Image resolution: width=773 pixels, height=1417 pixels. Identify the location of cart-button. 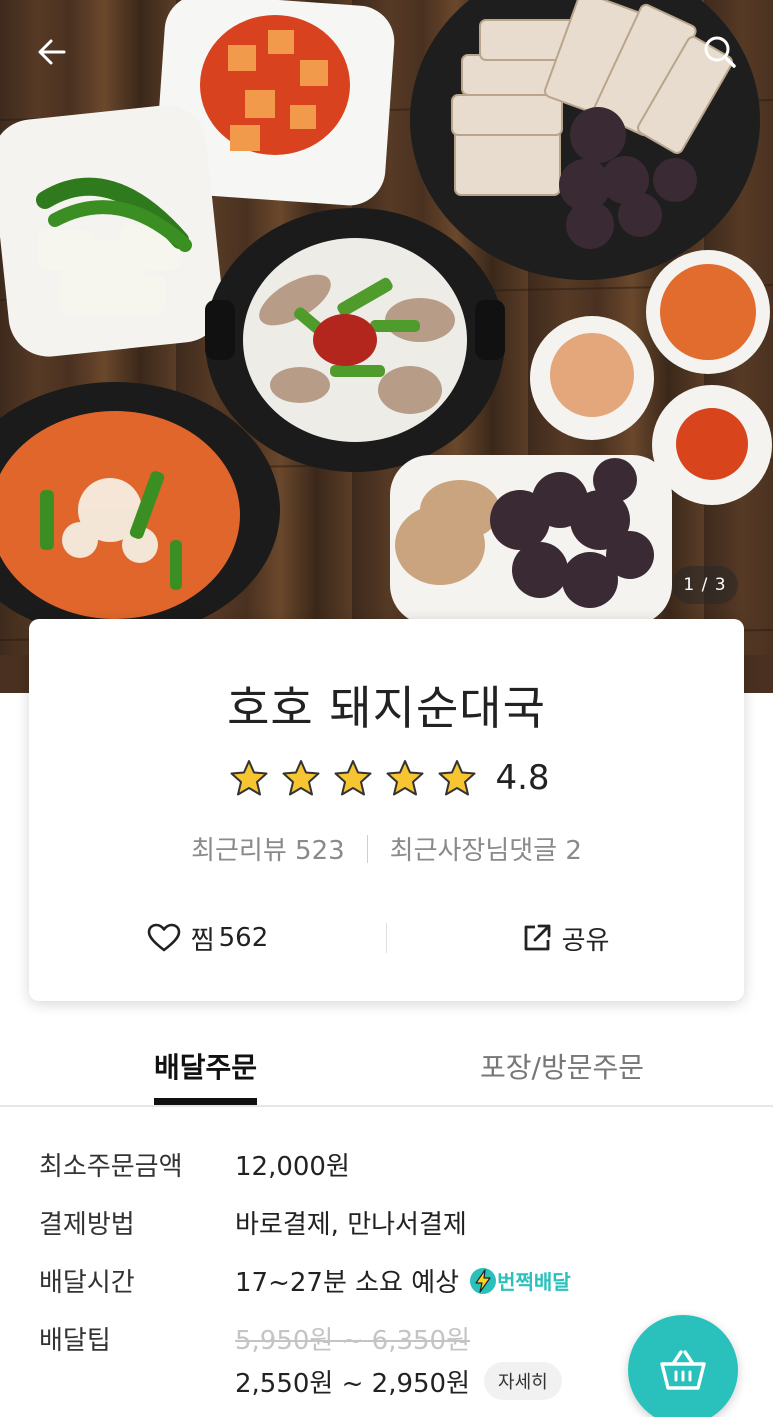
(683, 1366).